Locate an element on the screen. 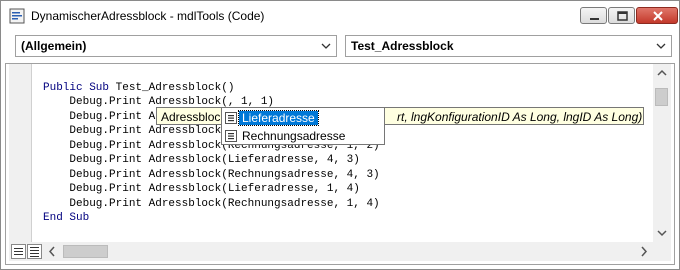  close-icon is located at coordinates (658, 16).